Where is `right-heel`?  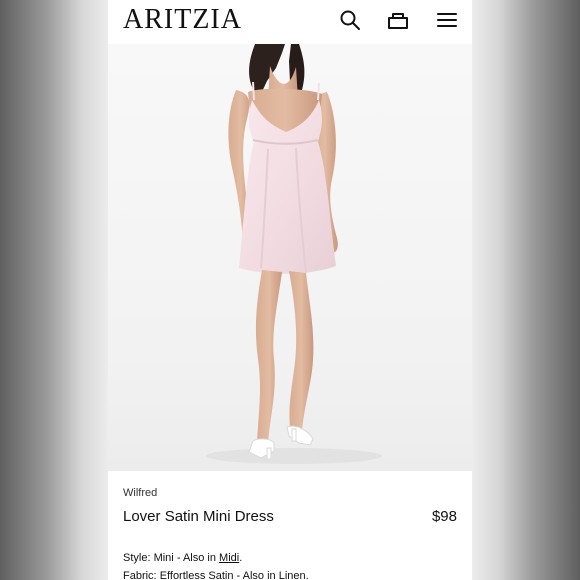 right-heel is located at coordinates (300, 435).